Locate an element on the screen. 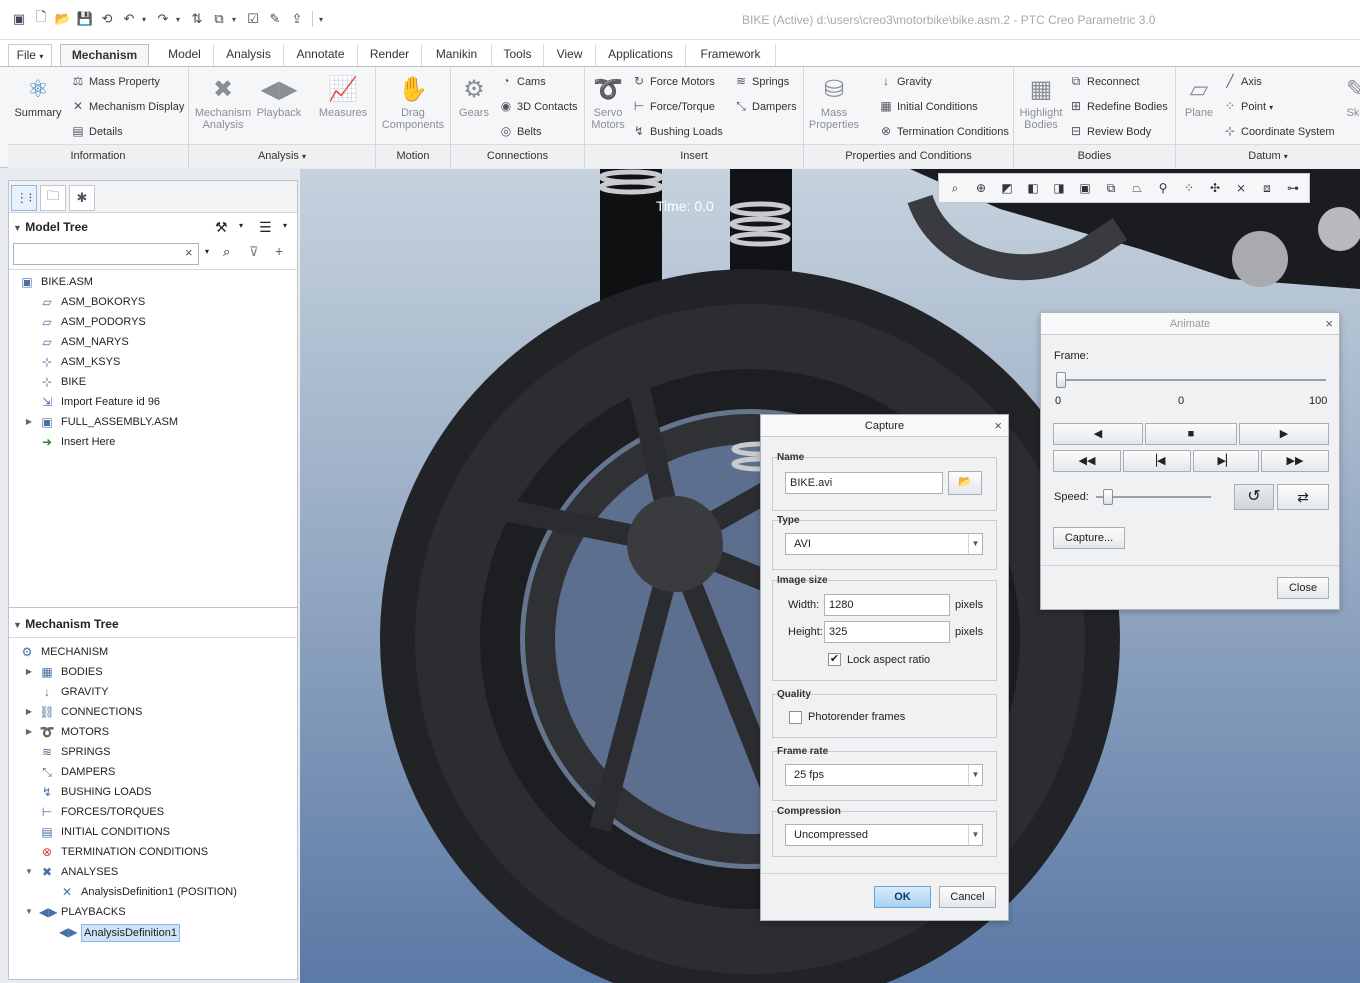  cams-button: ◔ Cams is located at coordinates (521, 81).